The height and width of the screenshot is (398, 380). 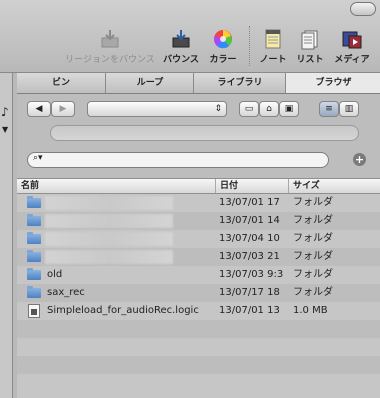 I want to click on tab-library: ライブラリ, so click(x=239, y=83).